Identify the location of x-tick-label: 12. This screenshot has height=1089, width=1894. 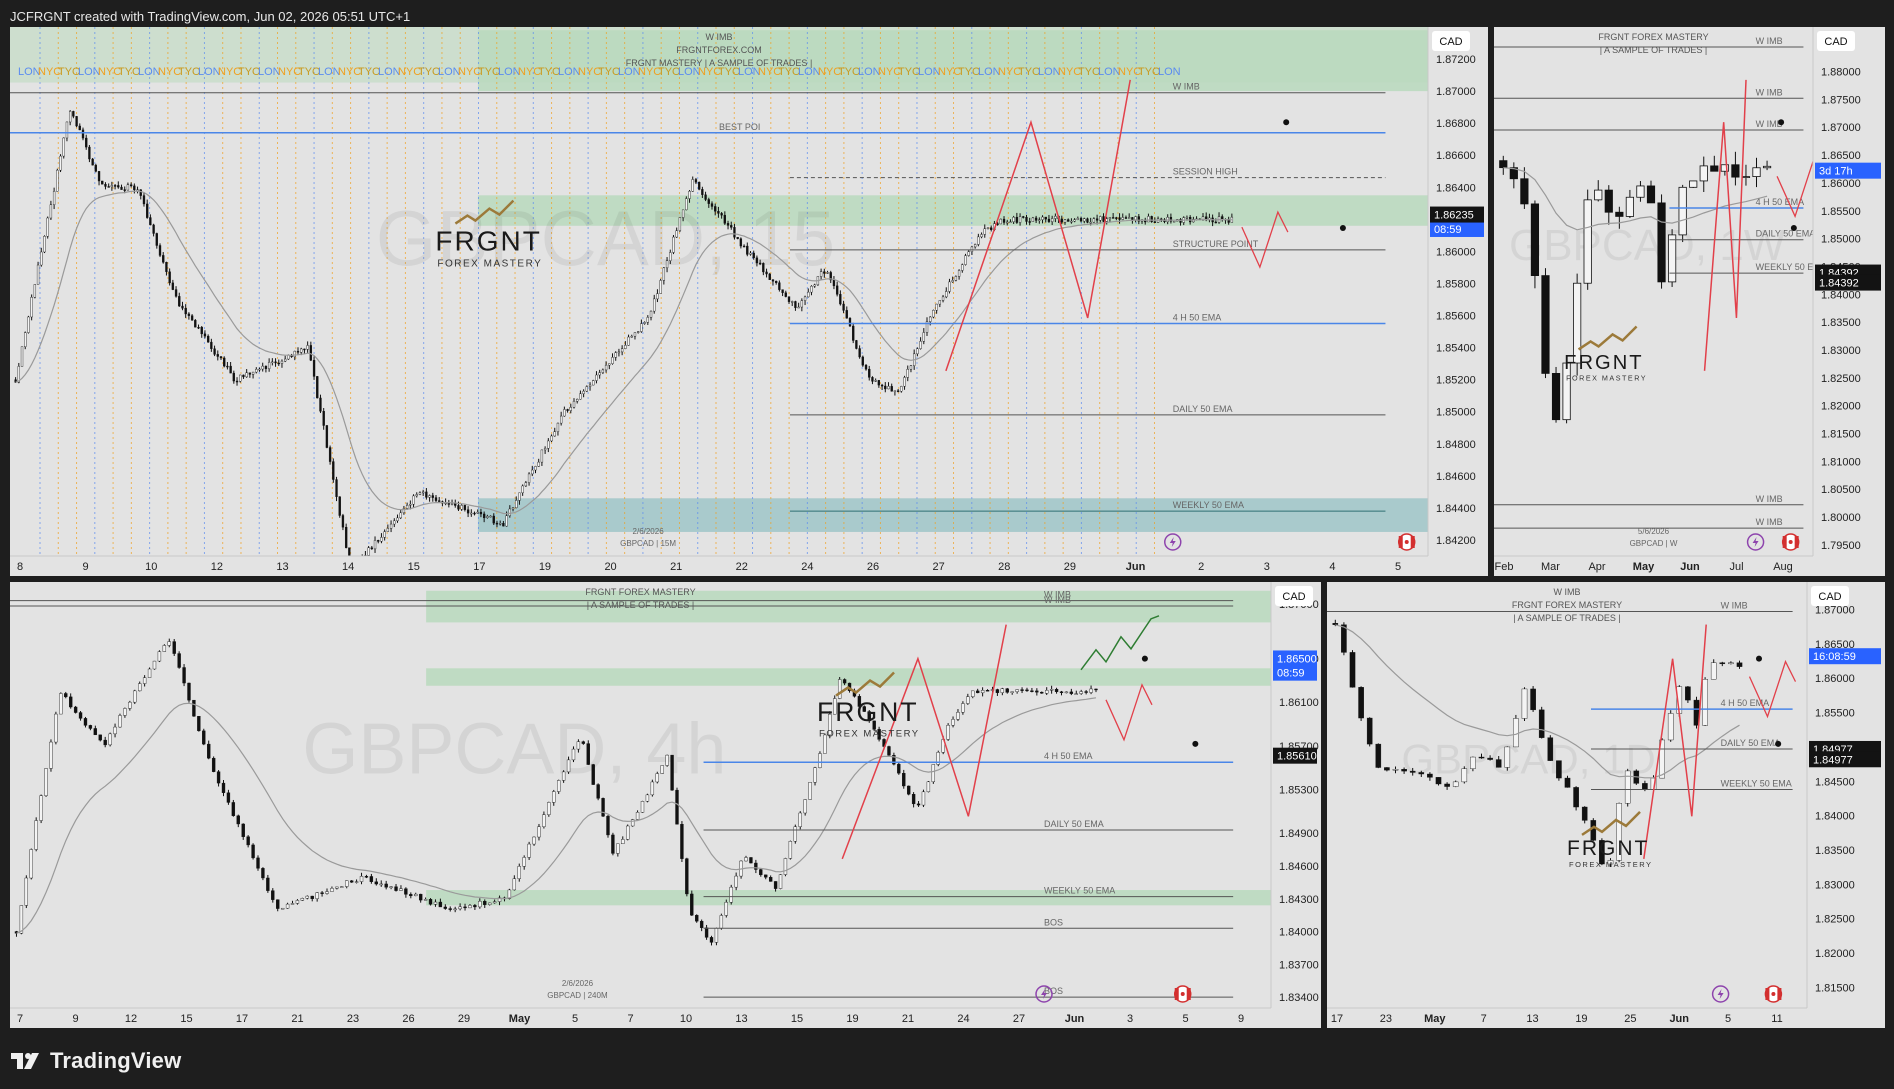
(217, 567).